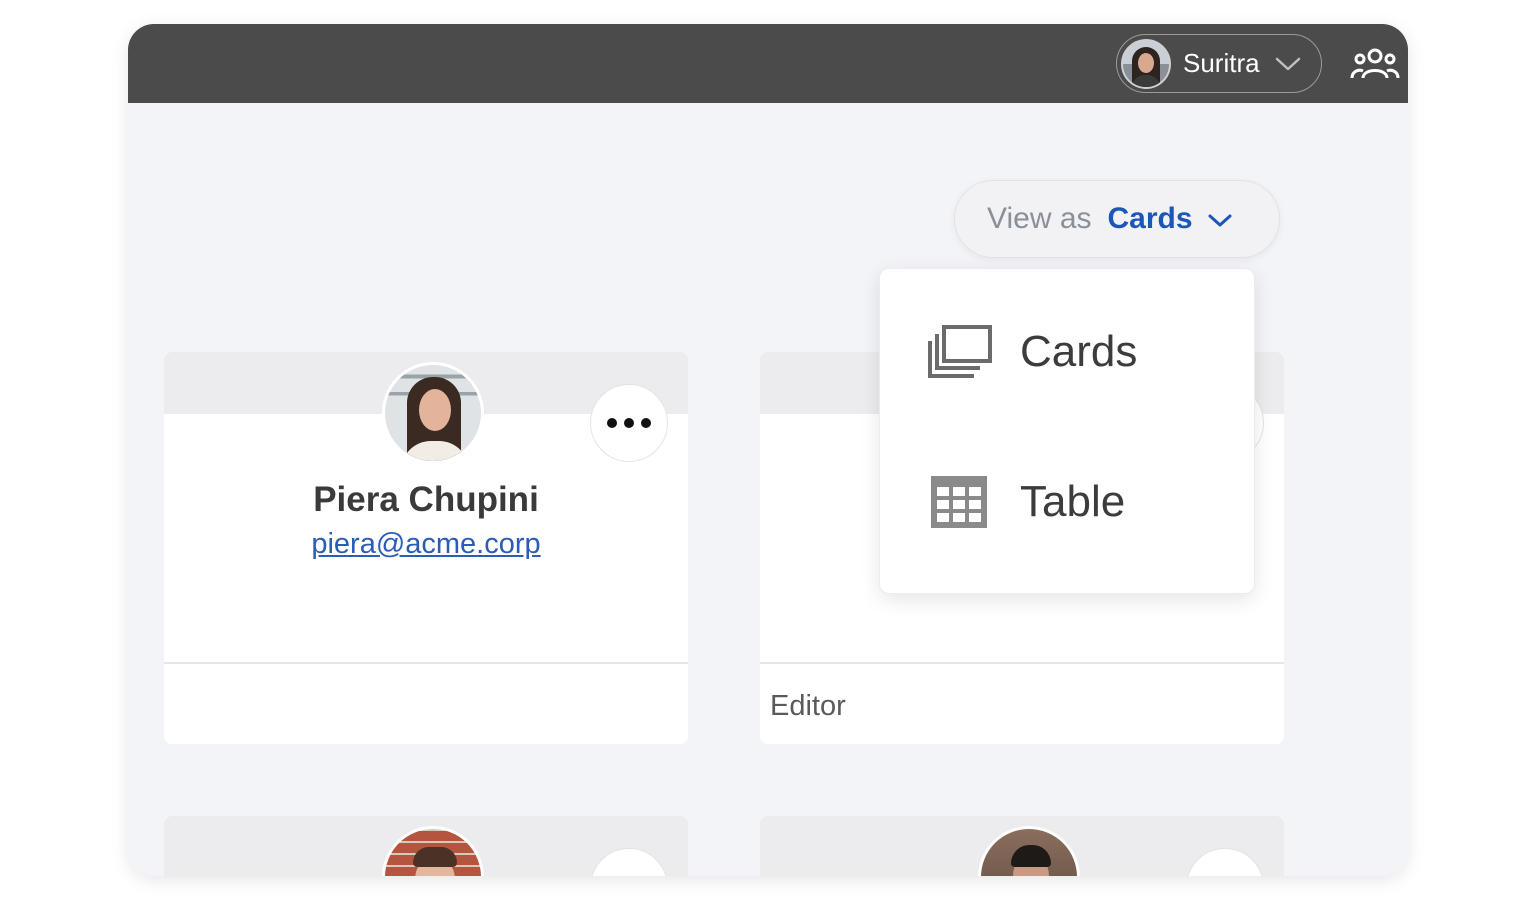  I want to click on more-options-button, so click(629, 423).